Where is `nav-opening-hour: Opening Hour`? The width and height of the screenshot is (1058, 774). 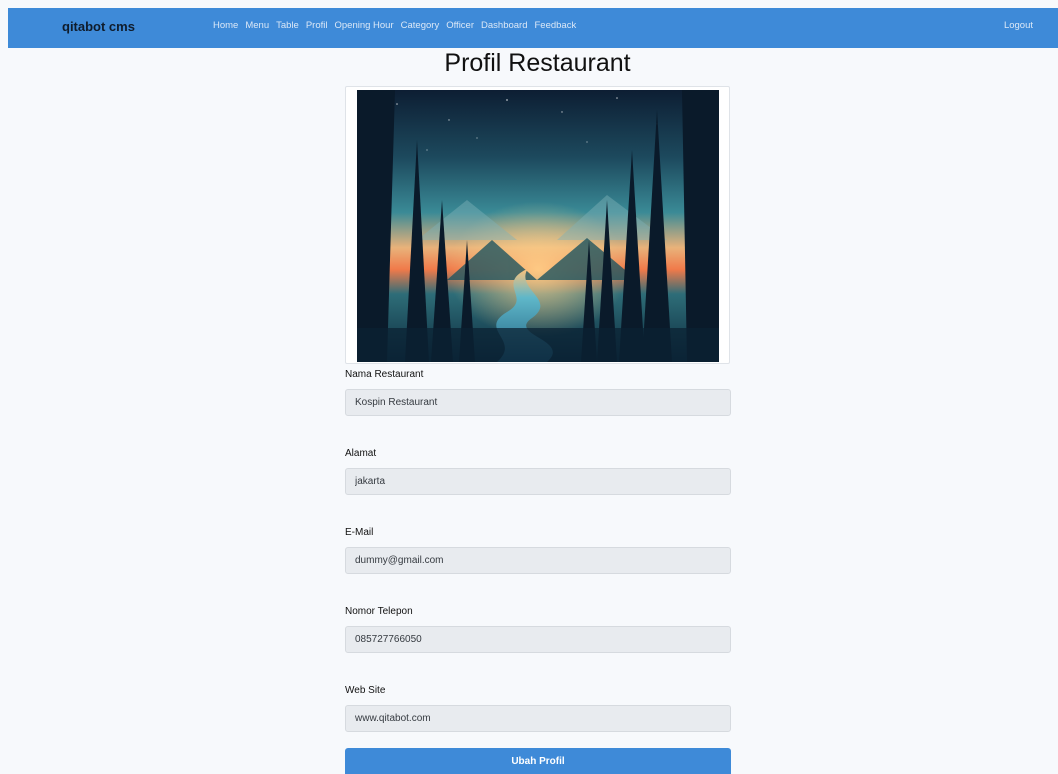
nav-opening-hour: Opening Hour is located at coordinates (363, 25).